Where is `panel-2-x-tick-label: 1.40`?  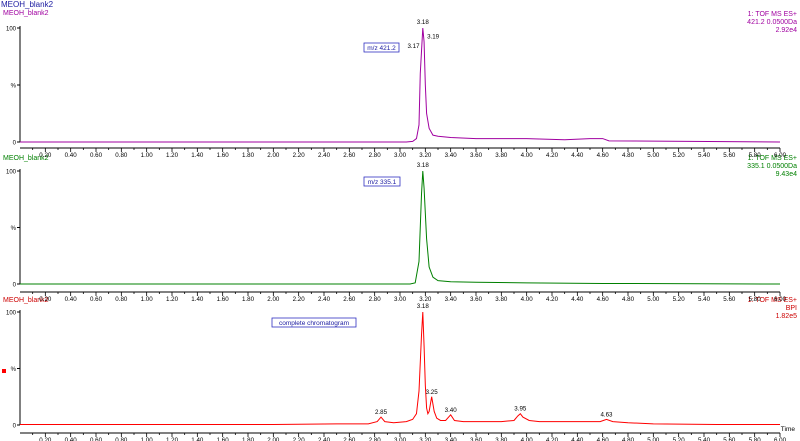
panel-2-x-tick-label: 1.40 is located at coordinates (197, 299).